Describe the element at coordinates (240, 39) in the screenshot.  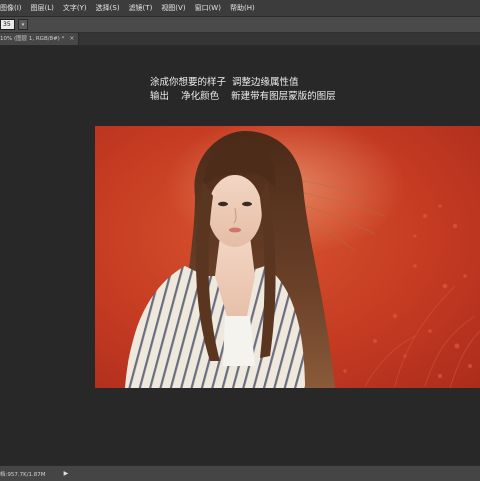
I see `document-tab-bar: 10% (图层 1, RGB/8#) * ×` at that location.